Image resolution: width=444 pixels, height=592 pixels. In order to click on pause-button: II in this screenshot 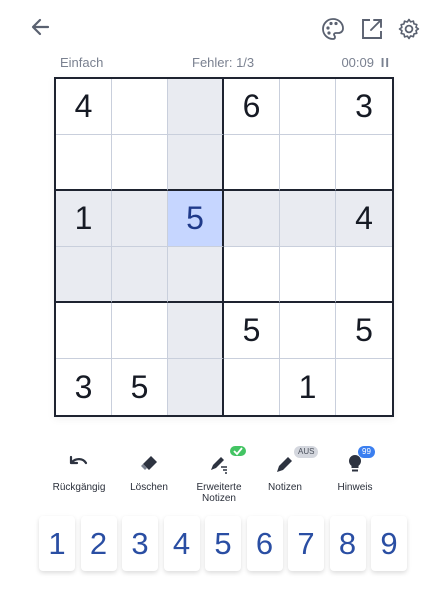, I will do `click(385, 62)`.